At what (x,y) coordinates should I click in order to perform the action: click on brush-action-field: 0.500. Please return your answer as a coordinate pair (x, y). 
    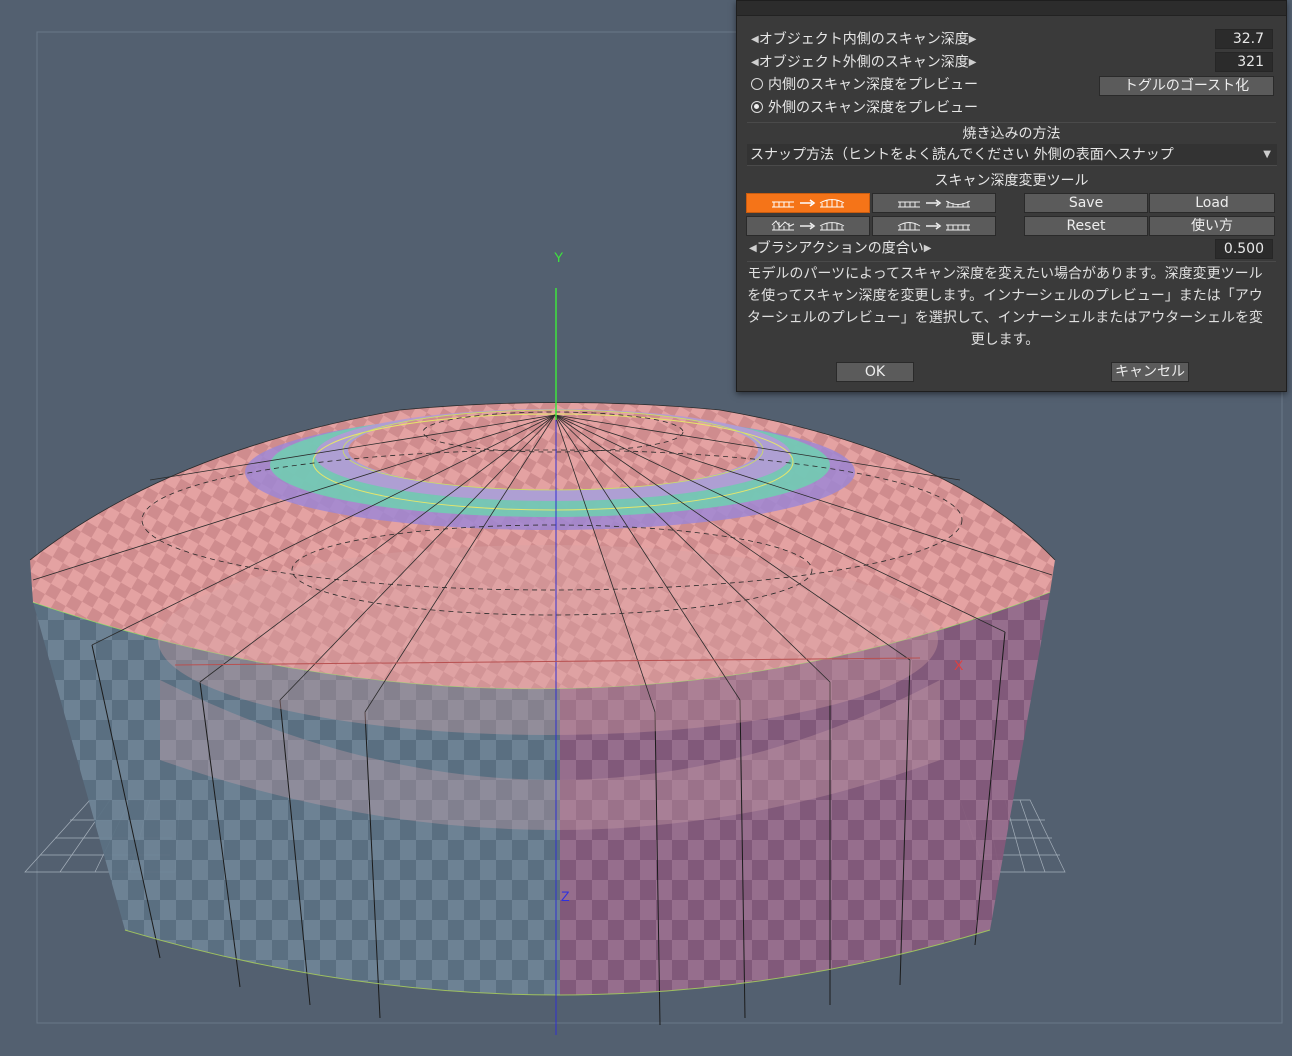
    Looking at the image, I should click on (1244, 249).